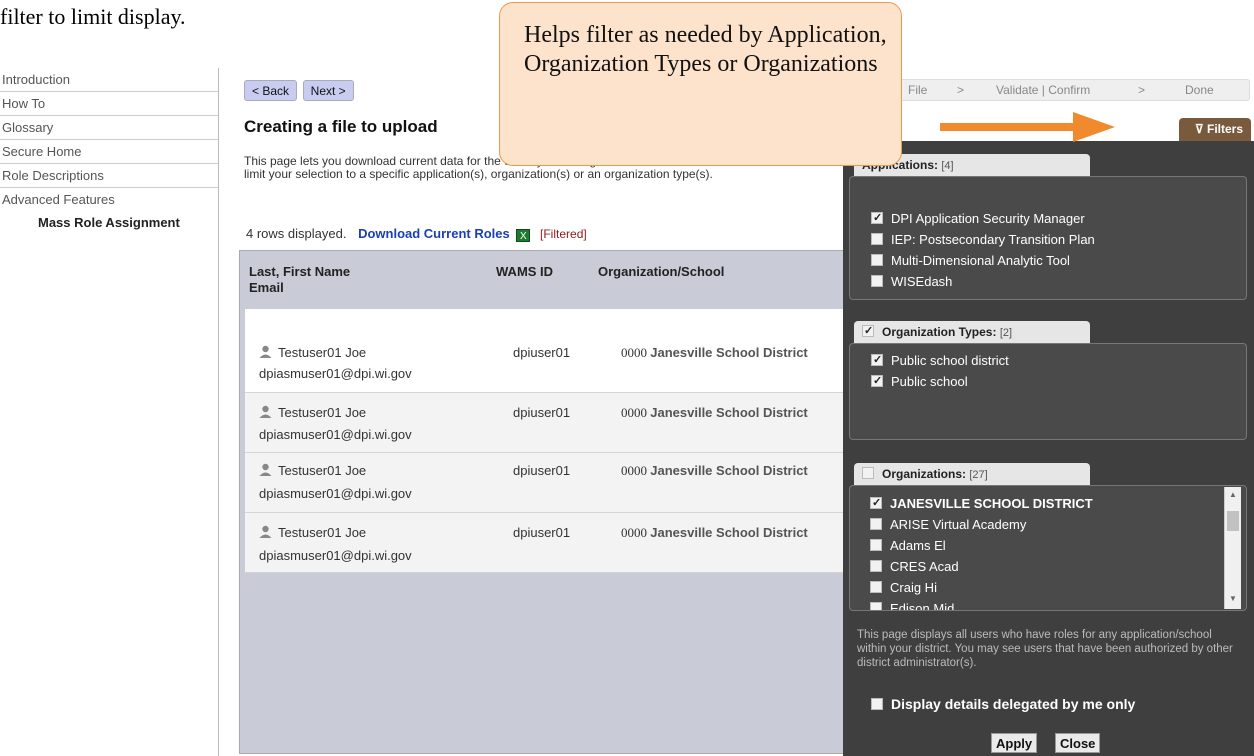 The height and width of the screenshot is (756, 1254). What do you see at coordinates (868, 473) in the screenshot?
I see `organizations-select-all-checkbox` at bounding box center [868, 473].